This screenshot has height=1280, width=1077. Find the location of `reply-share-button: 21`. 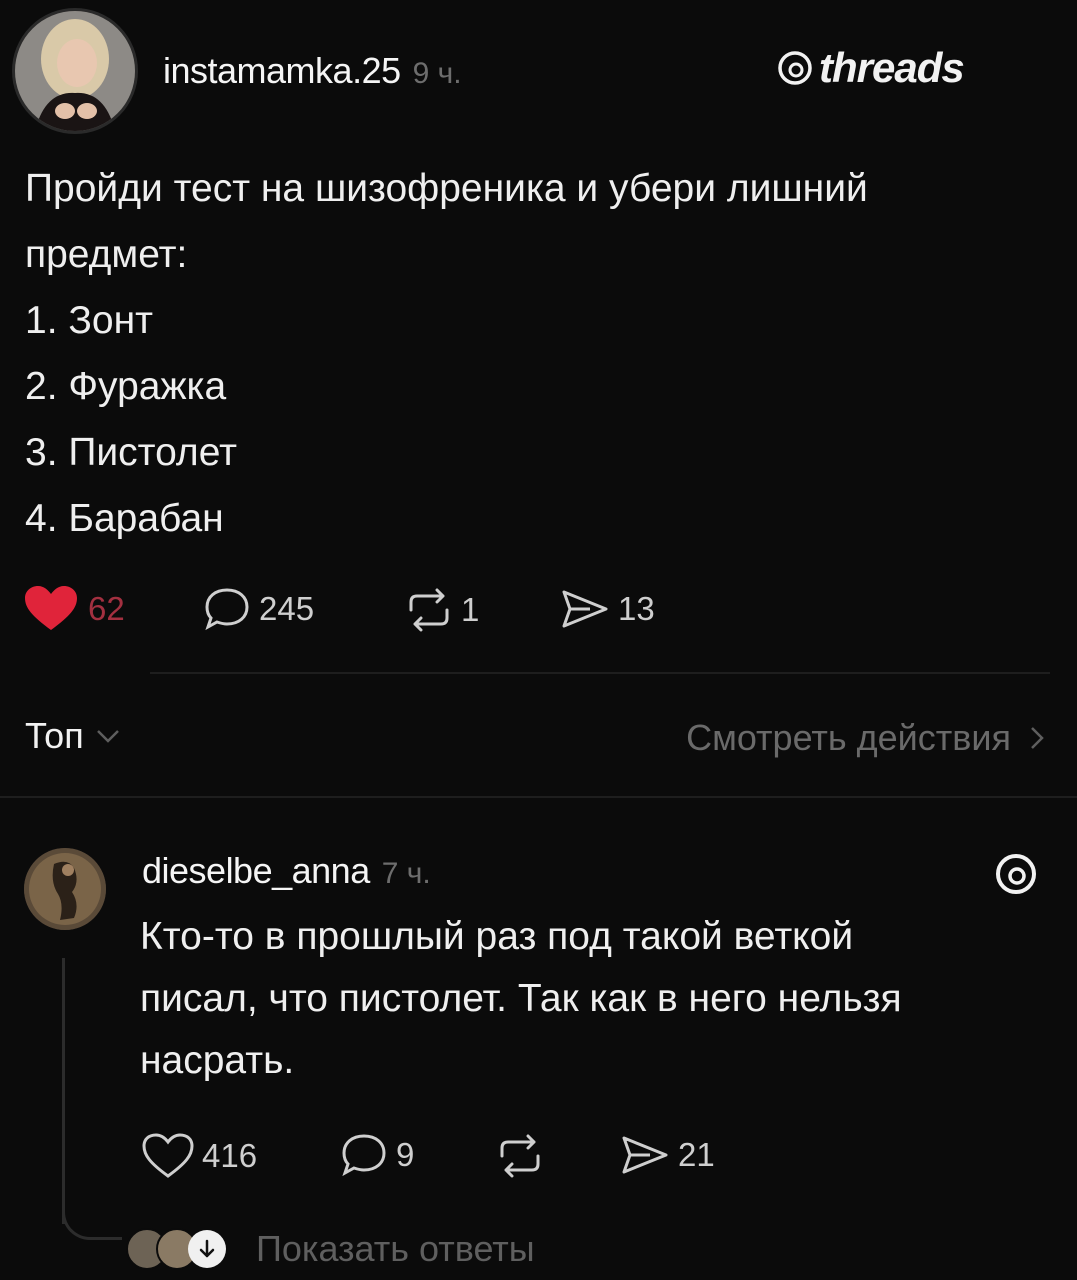

reply-share-button: 21 is located at coordinates (667, 1155).